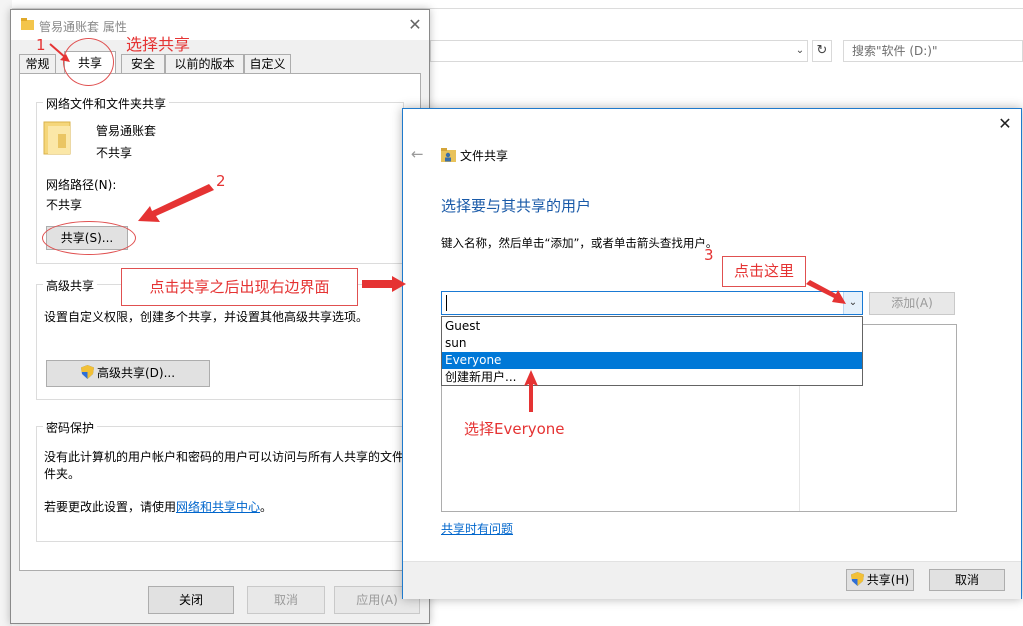  What do you see at coordinates (206, 317) in the screenshot?
I see `advanced-sharing-description: 设置自定义权限，创建多个共享，并设置其他高级共享选项。` at bounding box center [206, 317].